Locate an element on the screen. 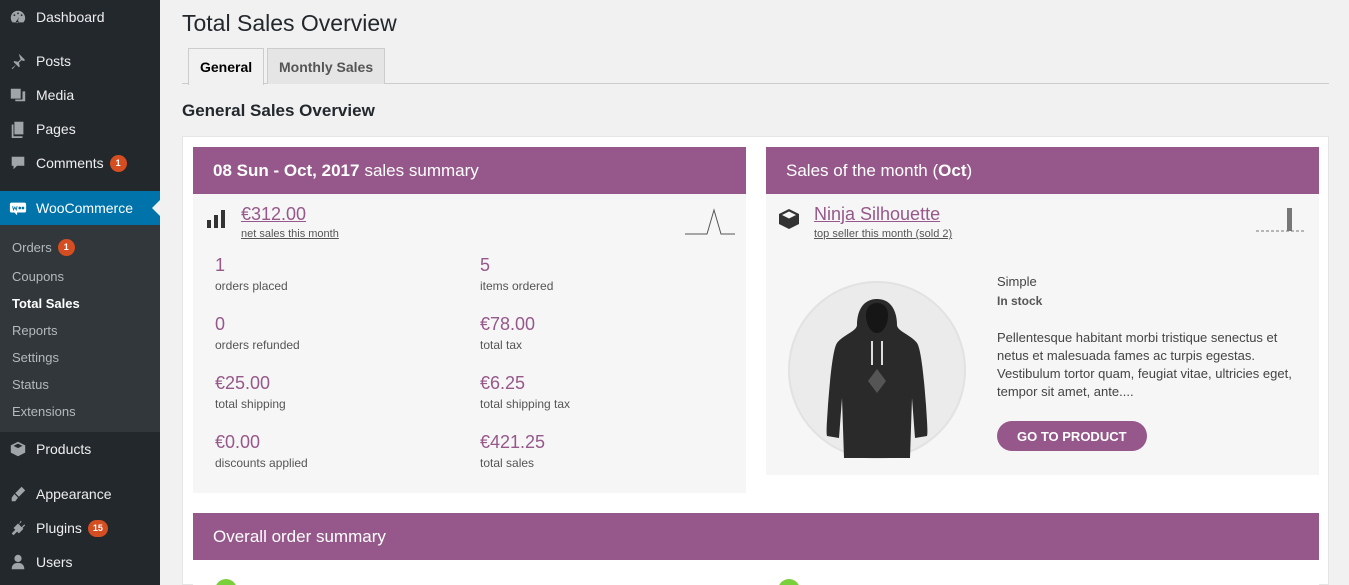  menu-woocommerce: WooCommerce is located at coordinates (80, 208).